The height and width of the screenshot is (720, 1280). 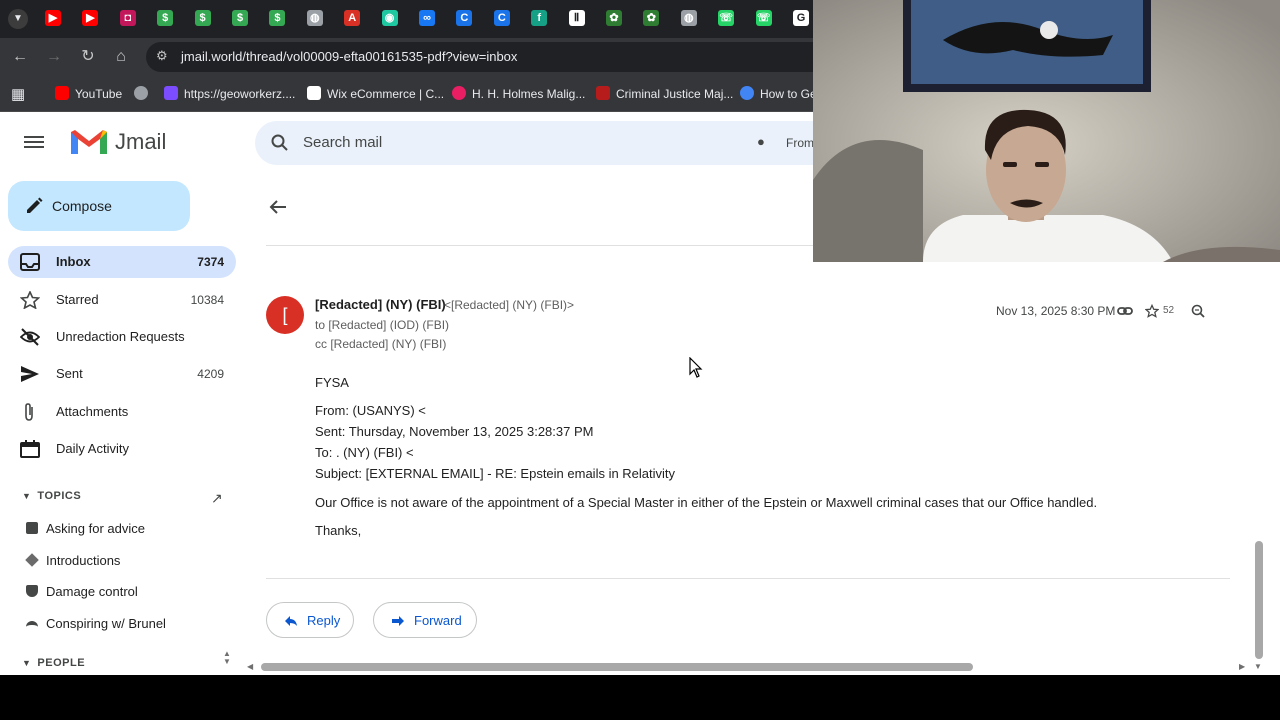 I want to click on person-icon: ●, so click(x=761, y=141).